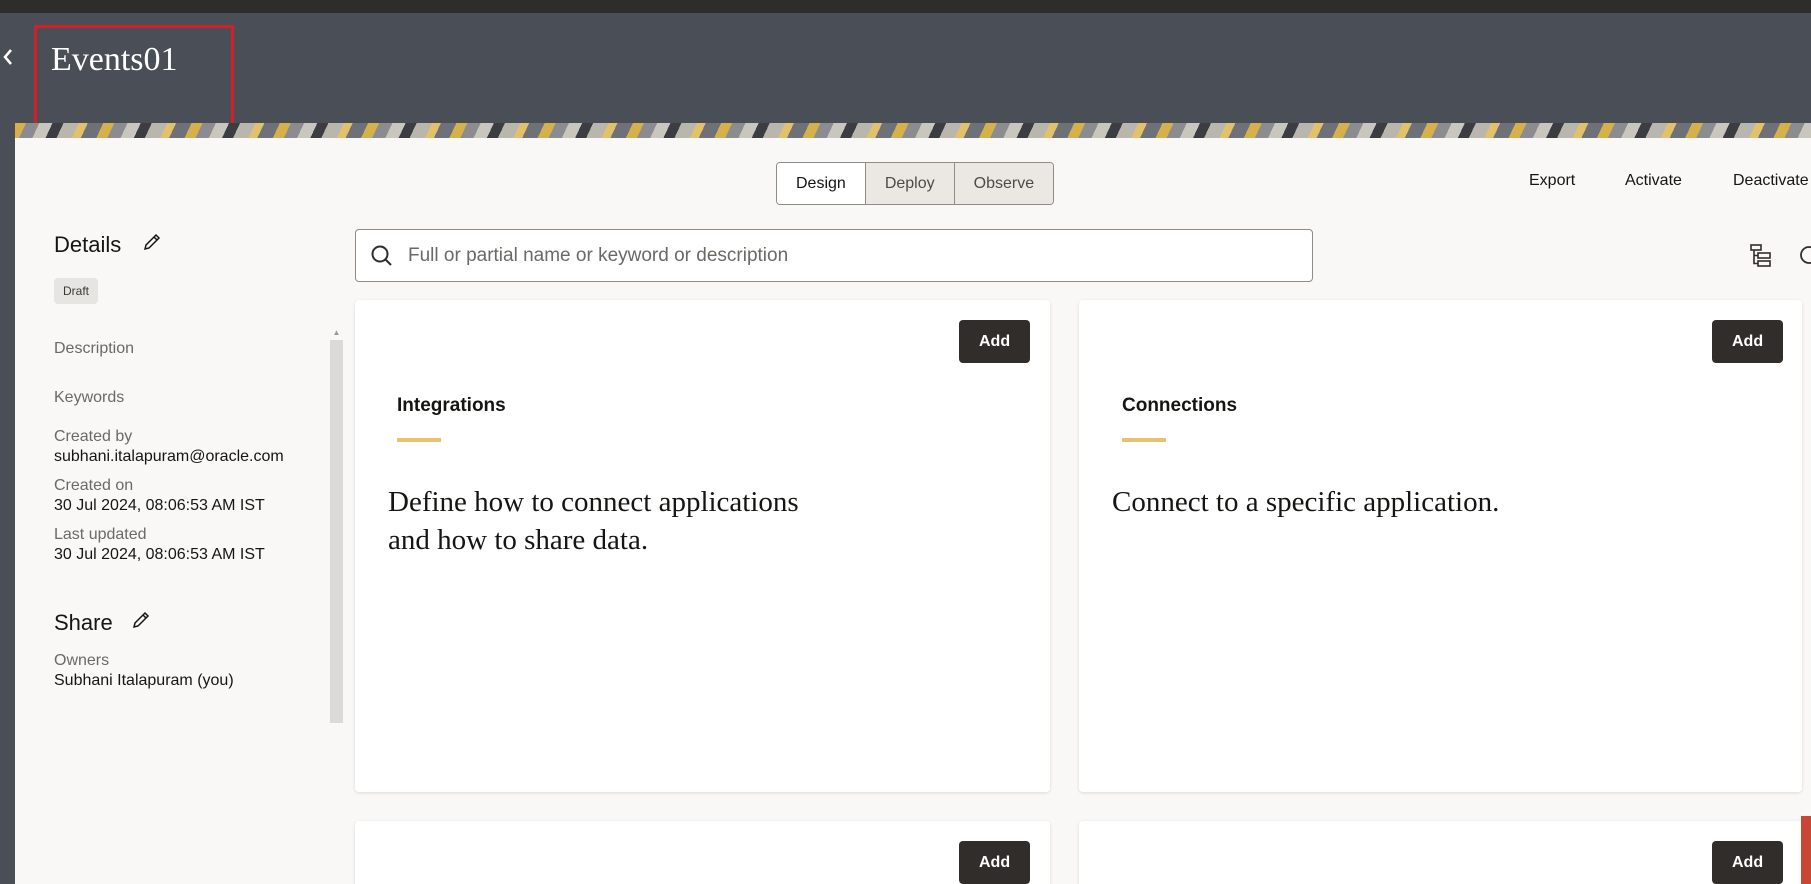 Image resolution: width=1811 pixels, height=884 pixels. Describe the element at coordinates (1003, 183) in the screenshot. I see `tab-observe: Observe` at that location.